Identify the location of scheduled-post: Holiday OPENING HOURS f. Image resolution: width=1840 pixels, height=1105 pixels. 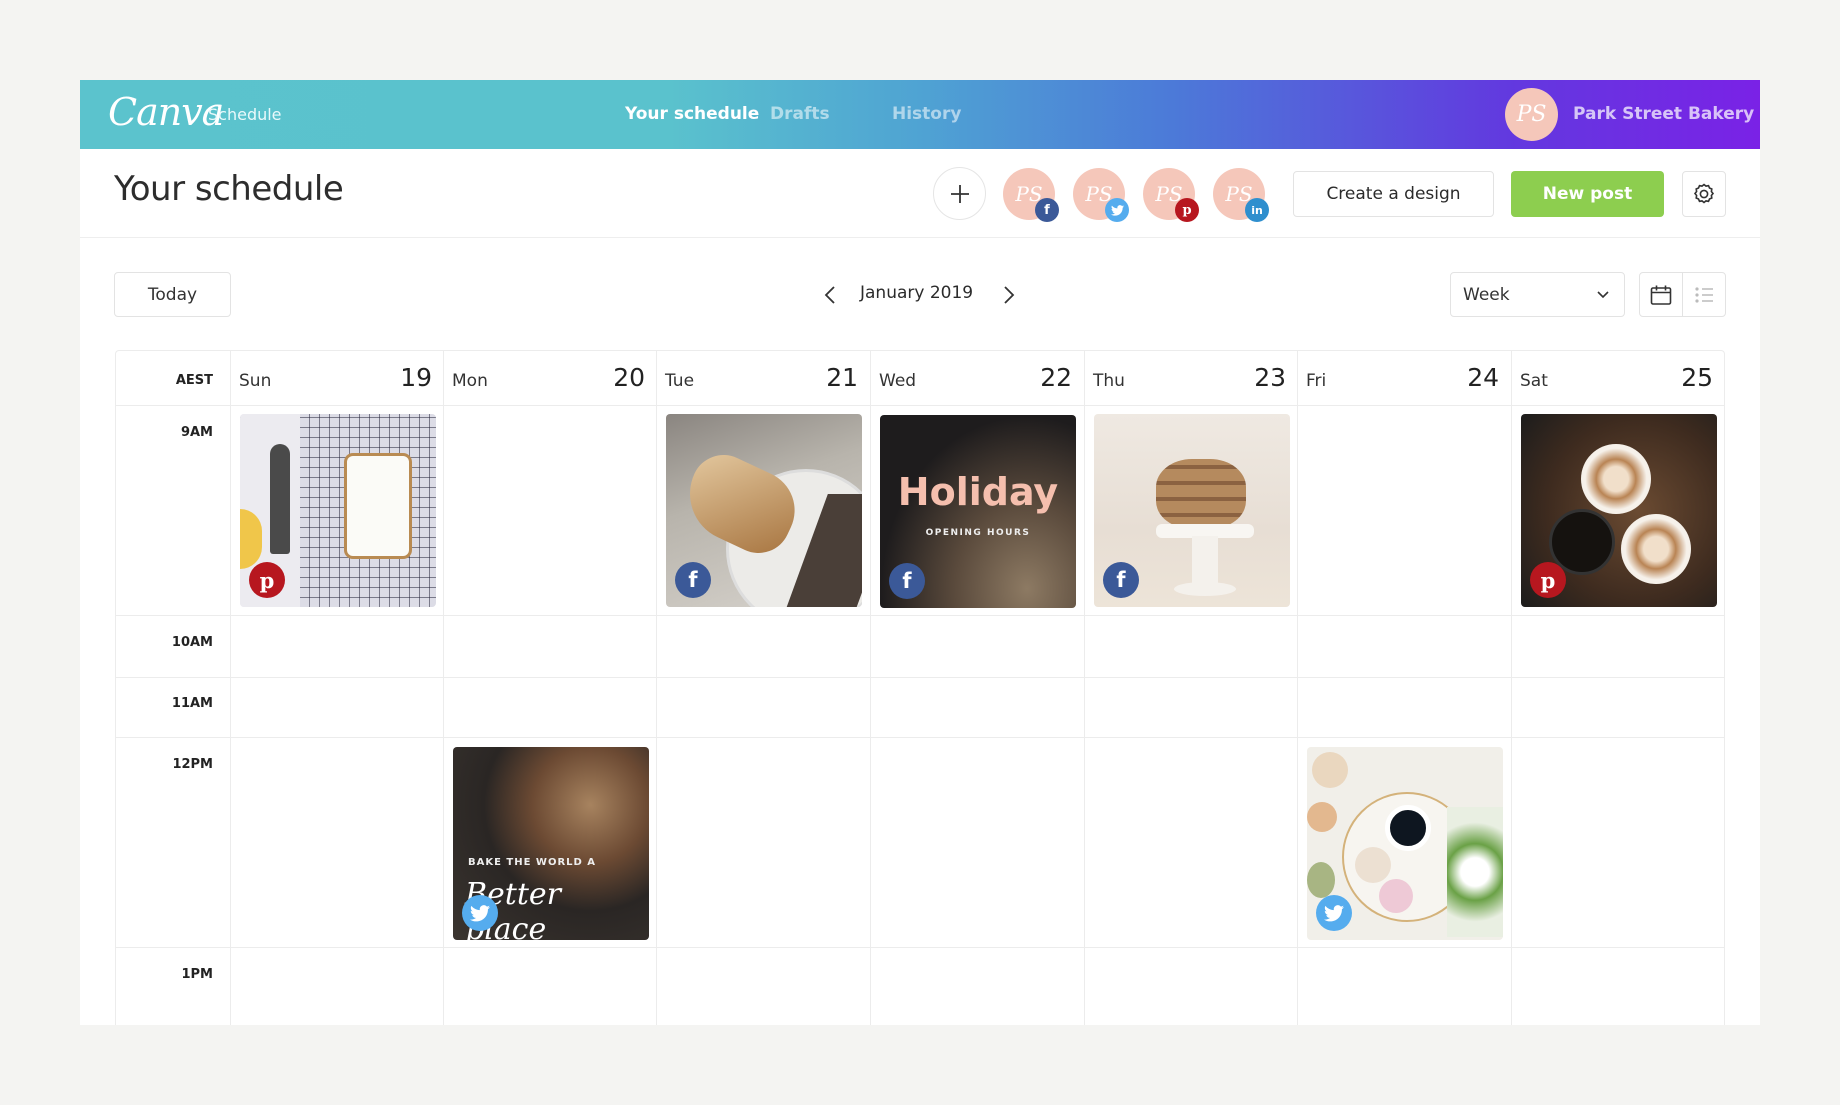
(978, 511).